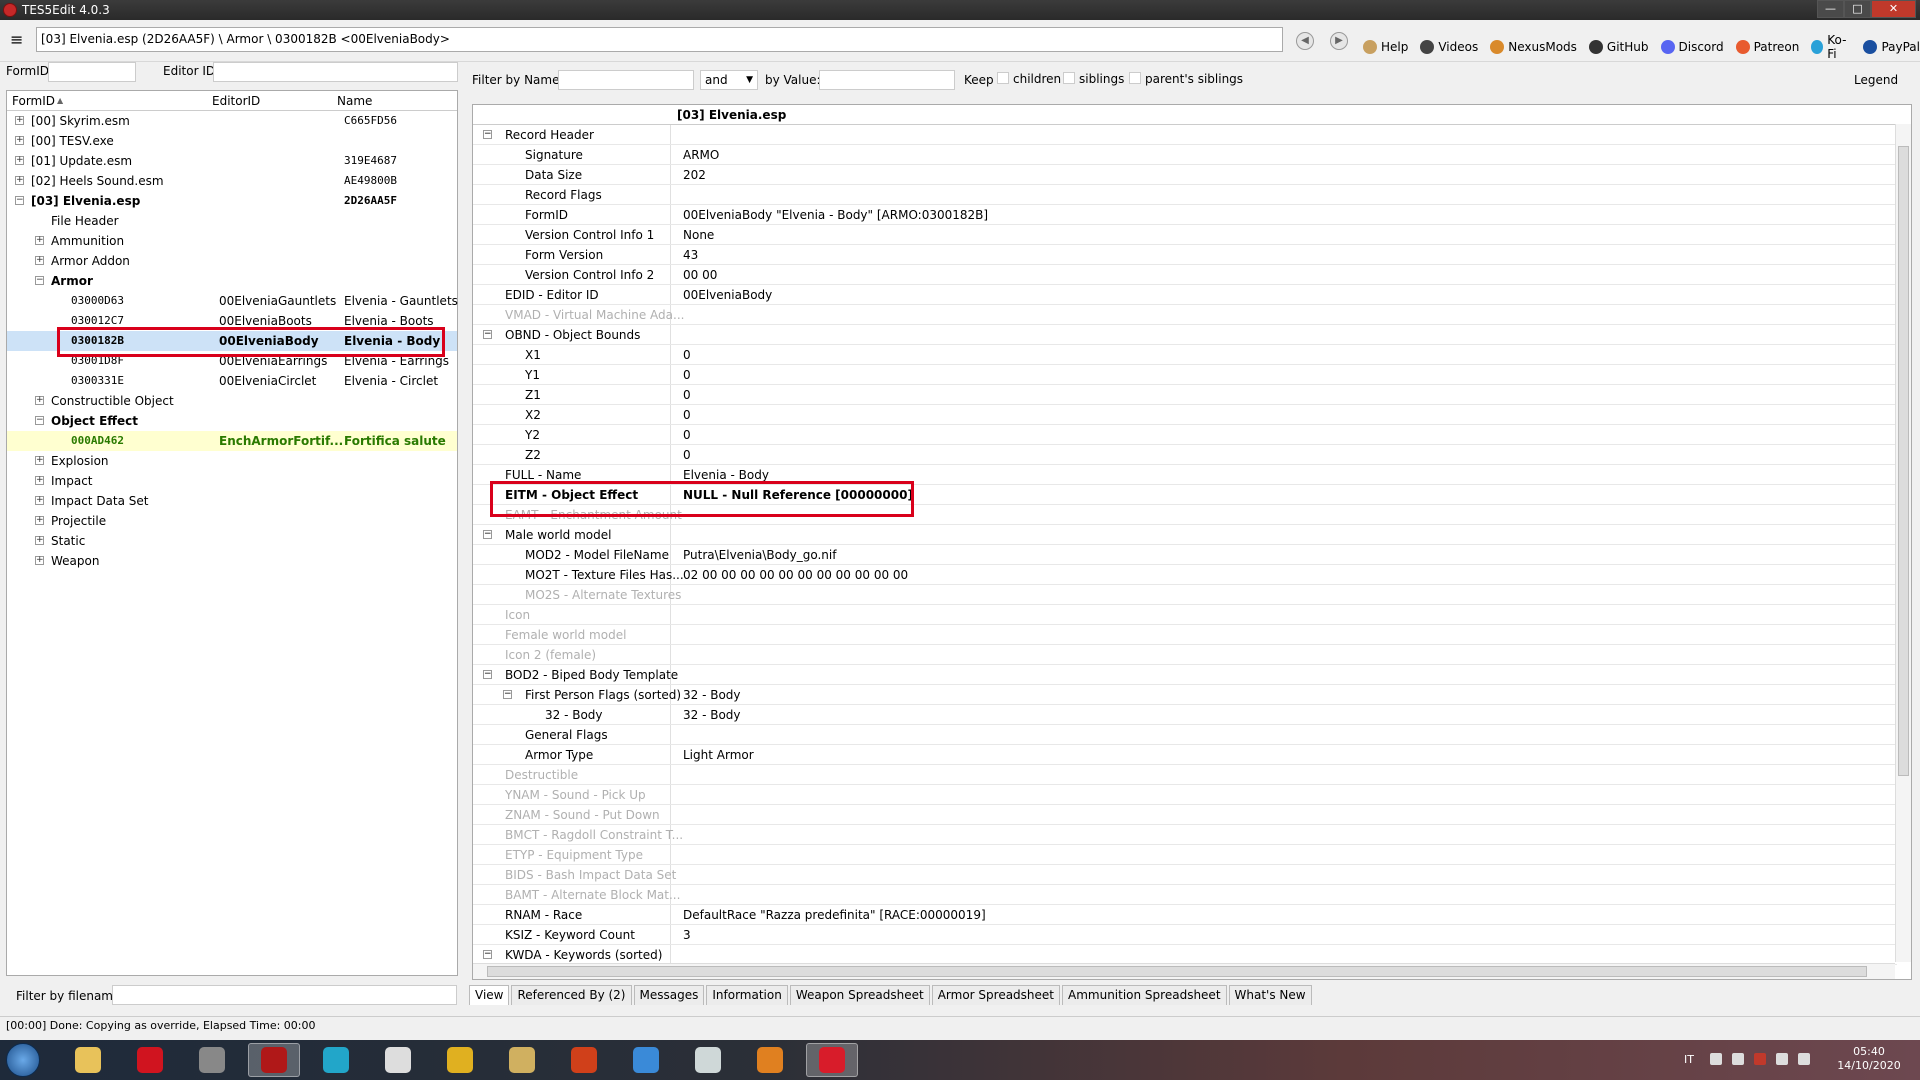  What do you see at coordinates (1876, 80) in the screenshot?
I see `legend-button: Legend` at bounding box center [1876, 80].